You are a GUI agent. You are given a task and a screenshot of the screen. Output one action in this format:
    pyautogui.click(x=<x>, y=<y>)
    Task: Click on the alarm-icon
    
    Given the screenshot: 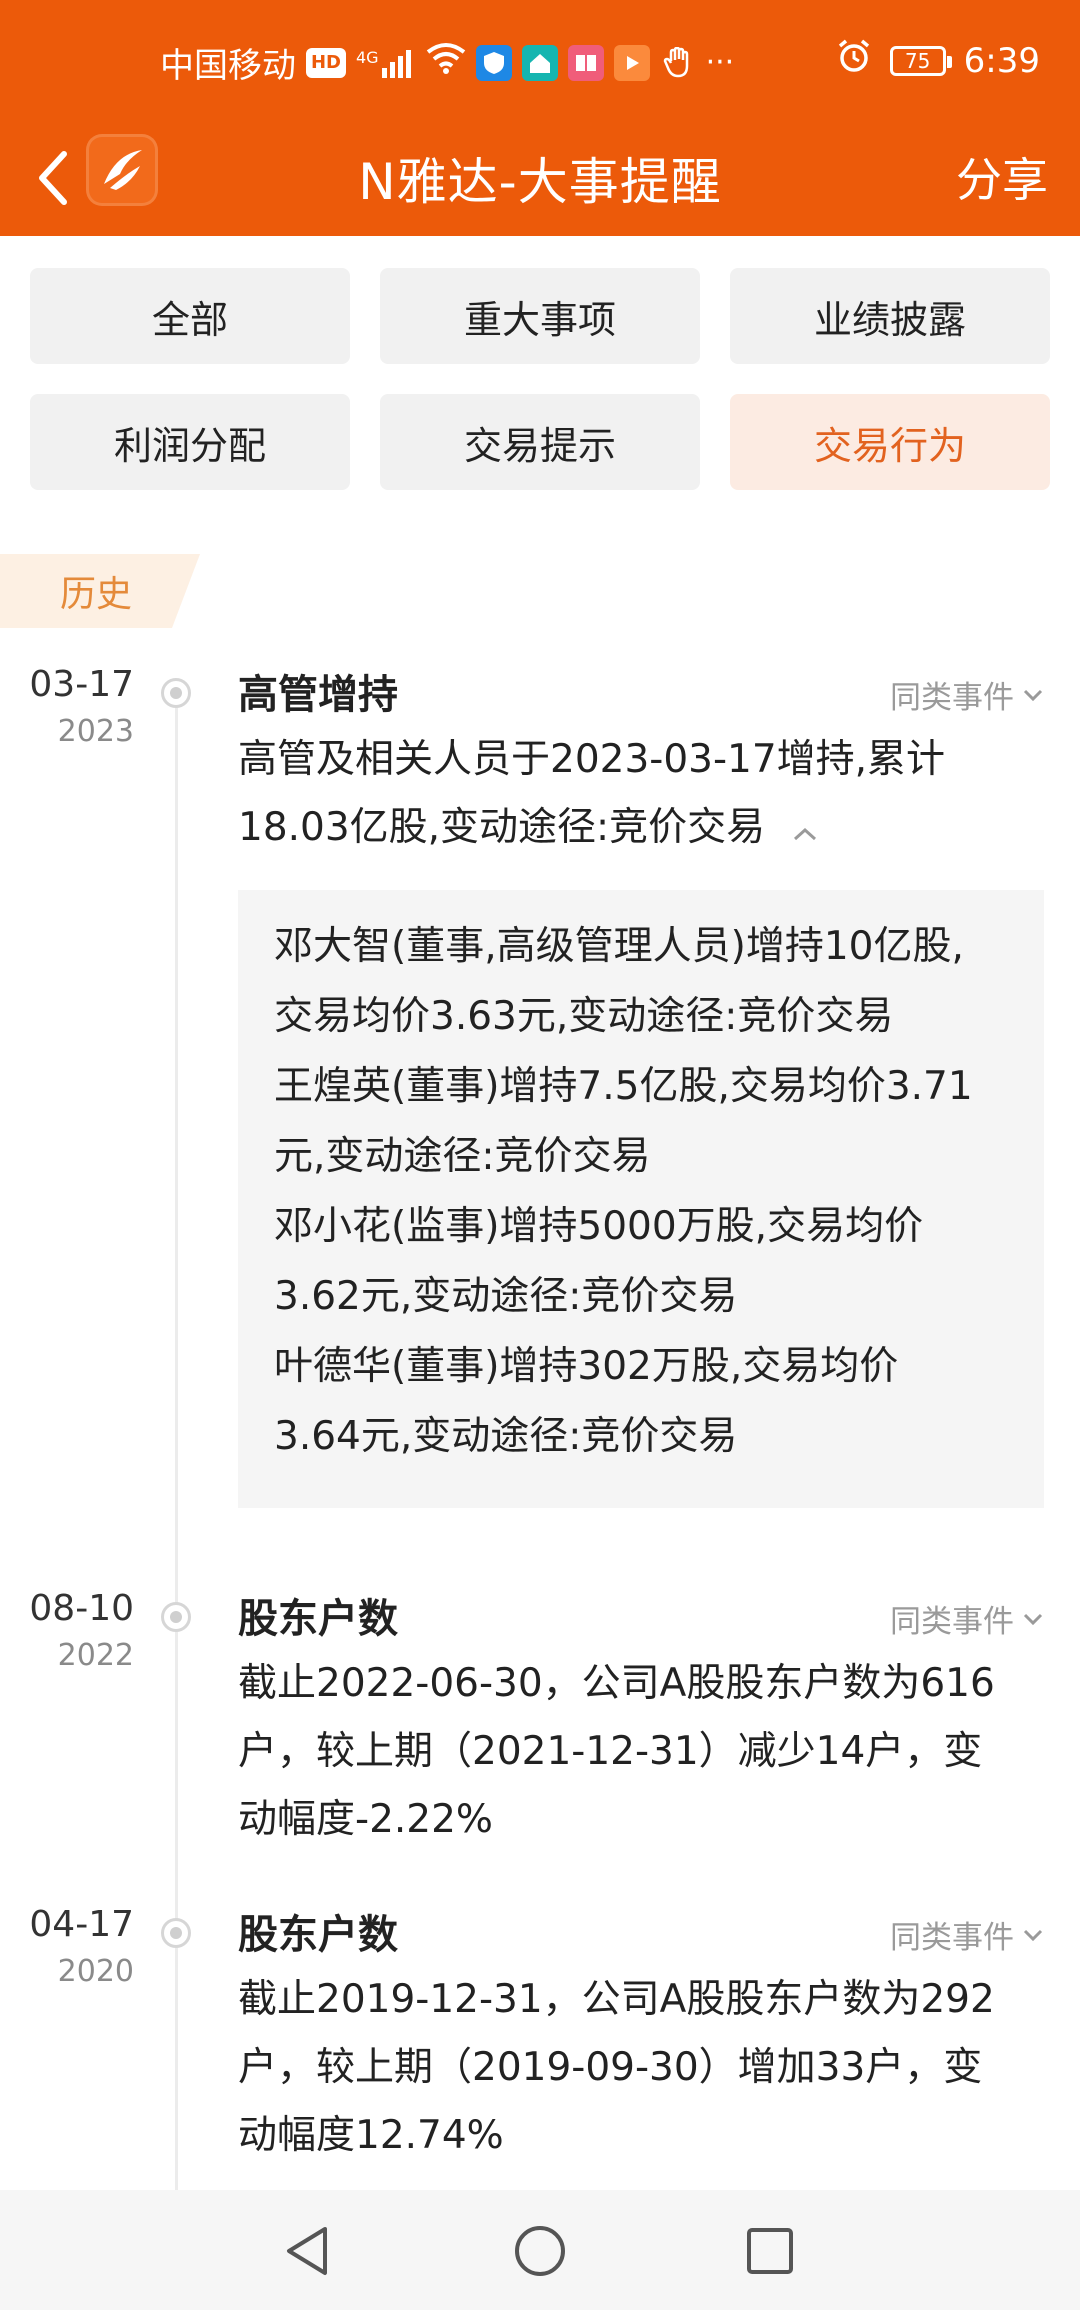 What is the action you would take?
    pyautogui.click(x=854, y=60)
    